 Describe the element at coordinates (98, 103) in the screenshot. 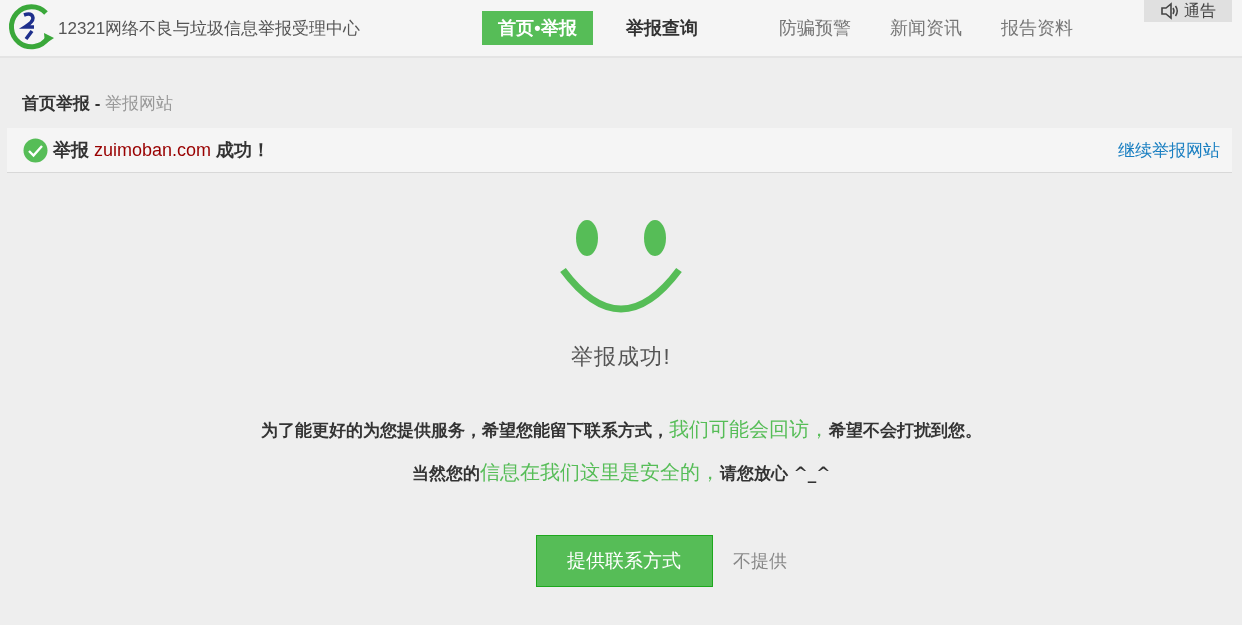

I see `breadcrumb-text: 首页举报 - 举报网站` at that location.